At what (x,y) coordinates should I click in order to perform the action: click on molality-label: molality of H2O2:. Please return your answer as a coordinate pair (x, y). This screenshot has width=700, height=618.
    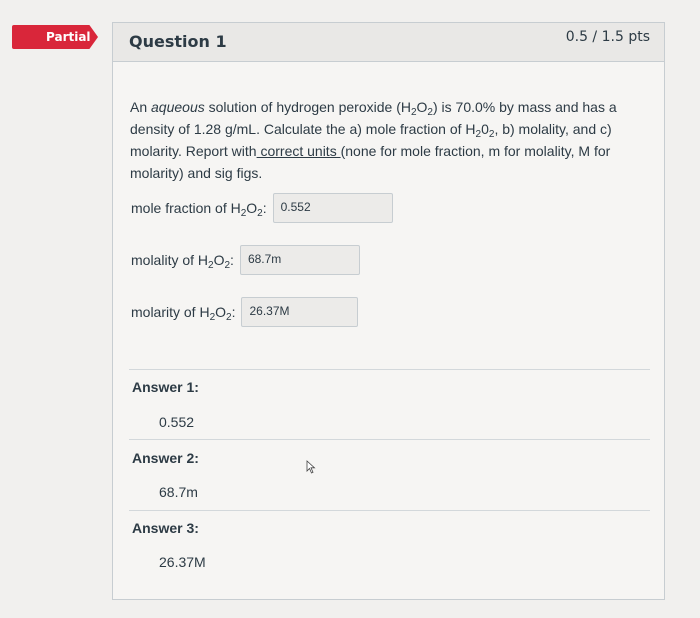
    Looking at the image, I should click on (182, 261).